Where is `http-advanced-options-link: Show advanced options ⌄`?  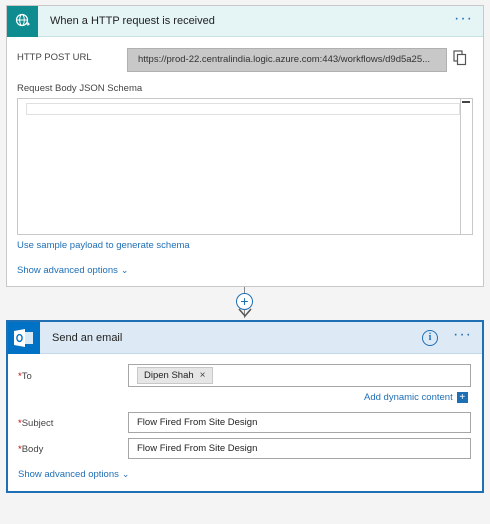
http-advanced-options-link: Show advanced options ⌄ is located at coordinates (72, 270).